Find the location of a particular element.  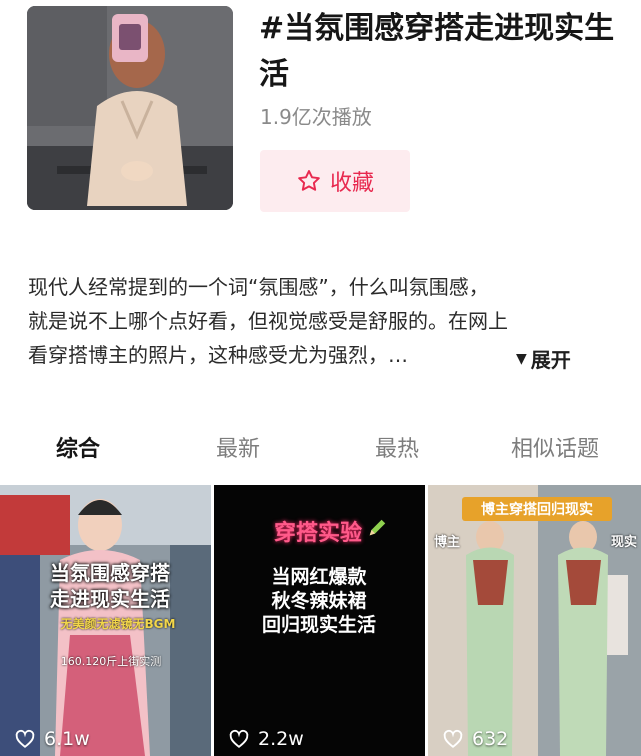

star-icon is located at coordinates (309, 180).